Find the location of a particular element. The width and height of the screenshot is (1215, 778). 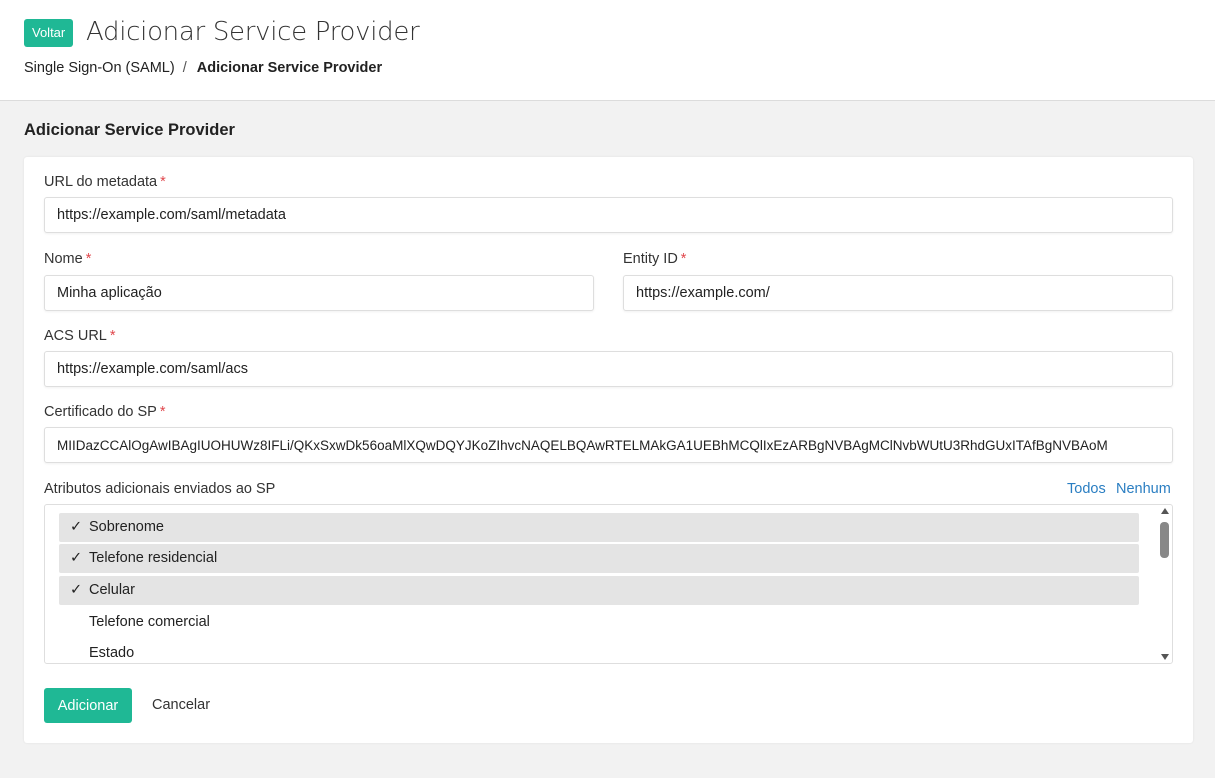

page-title: Adicionar Service Provider is located at coordinates (253, 32).